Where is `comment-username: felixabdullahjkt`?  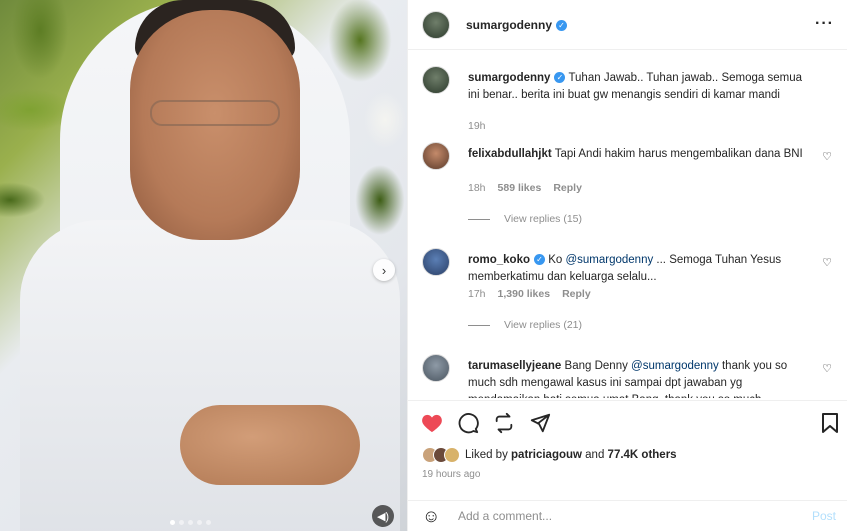 comment-username: felixabdullahjkt is located at coordinates (510, 154).